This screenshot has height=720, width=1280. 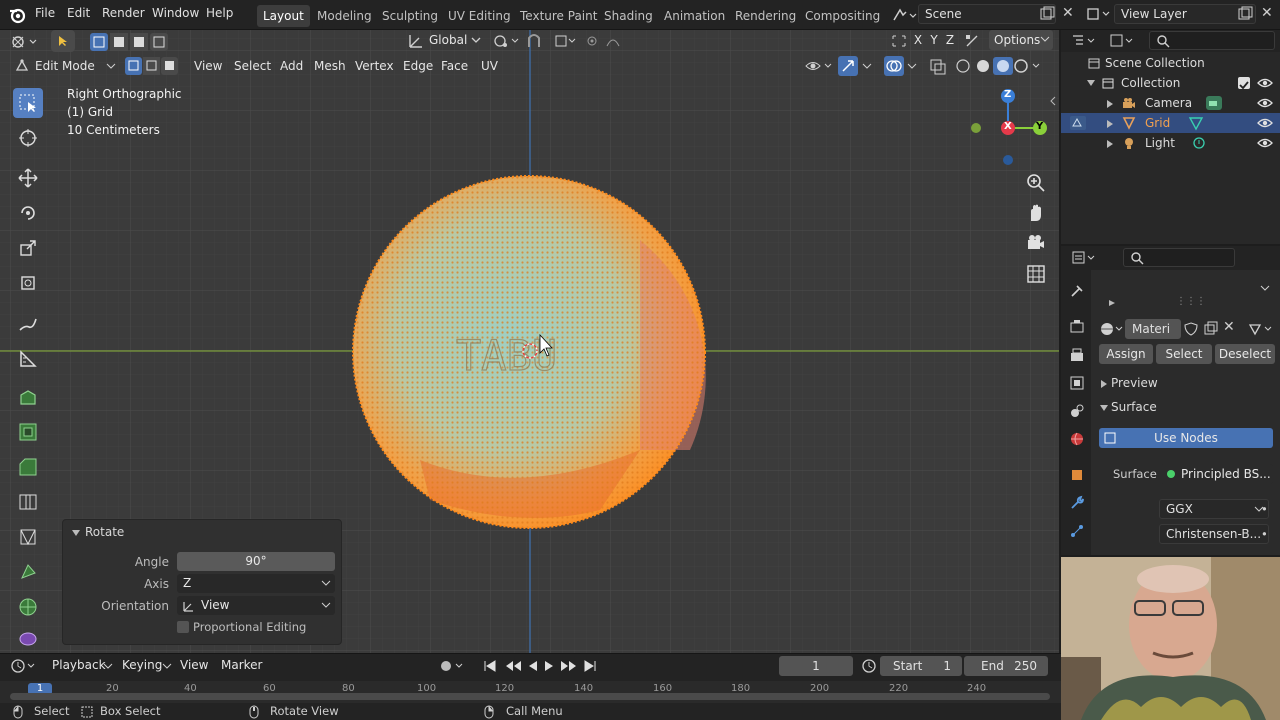 I want to click on menu-render: Render, so click(x=123, y=13).